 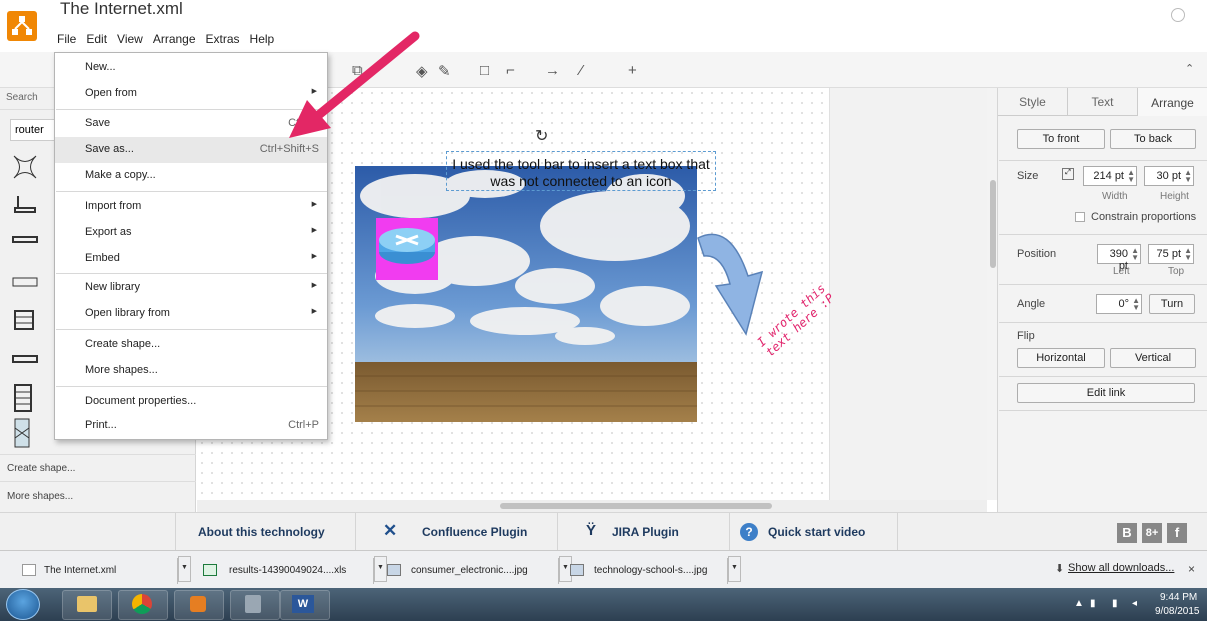 What do you see at coordinates (479, 570) in the screenshot?
I see `download-item-consumer-jpg: consumer_electronic....jpg ▼` at bounding box center [479, 570].